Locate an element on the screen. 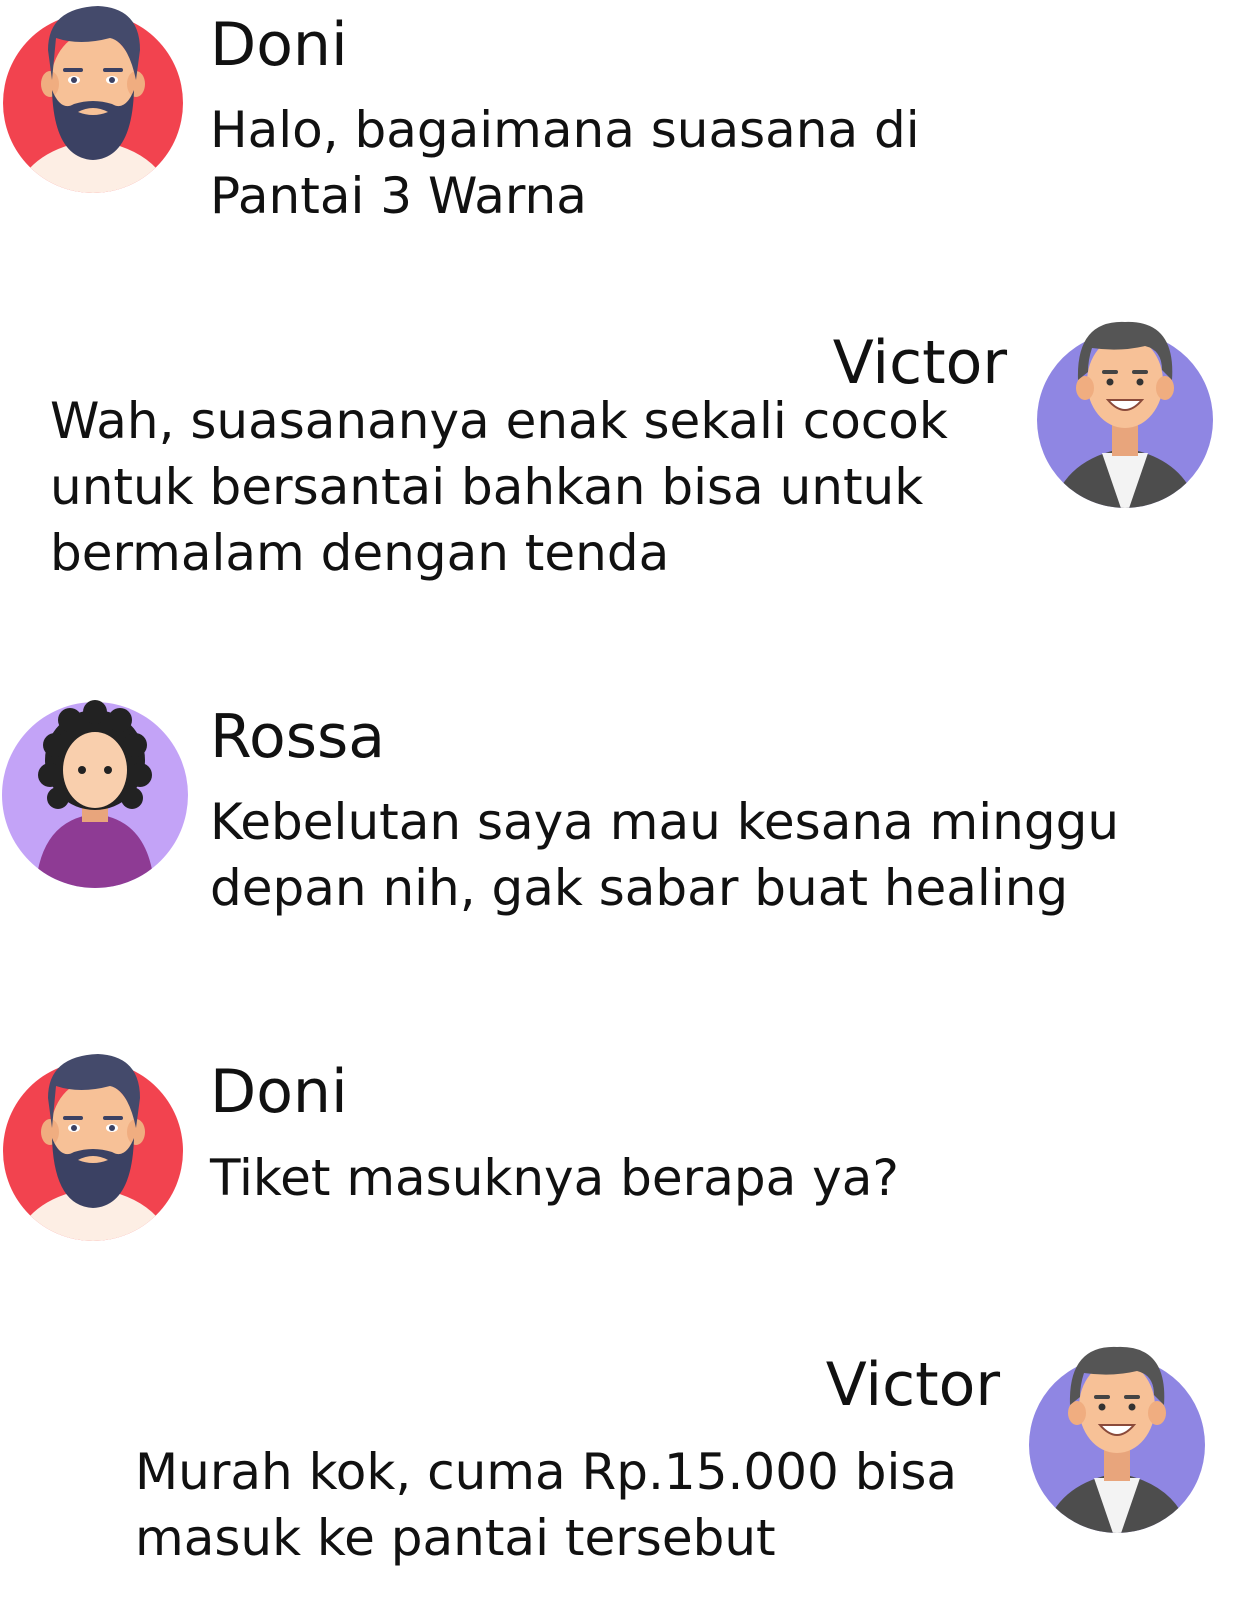 The height and width of the screenshot is (1620, 1252). message-line: untuk bersantai bahkan bisa untuk is located at coordinates (487, 487).